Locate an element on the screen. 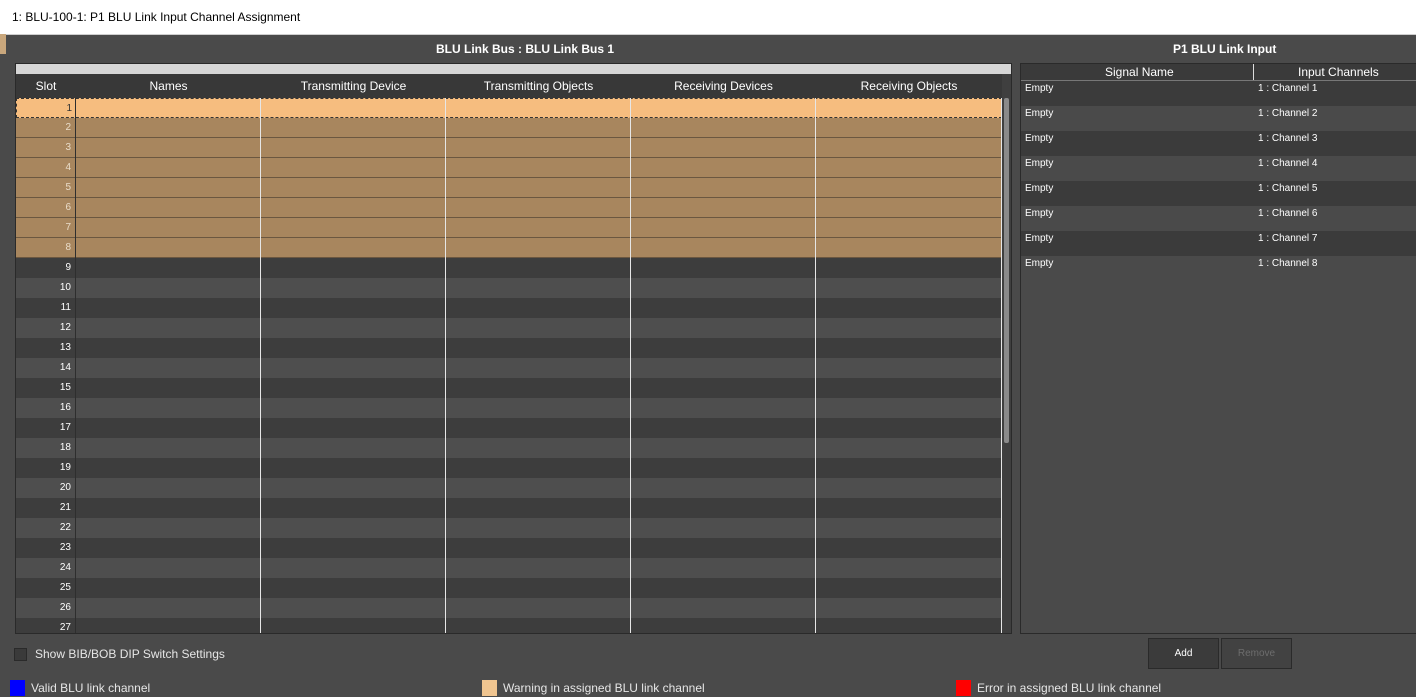 This screenshot has height=697, width=1416. background-window-edge is located at coordinates (3, 44).